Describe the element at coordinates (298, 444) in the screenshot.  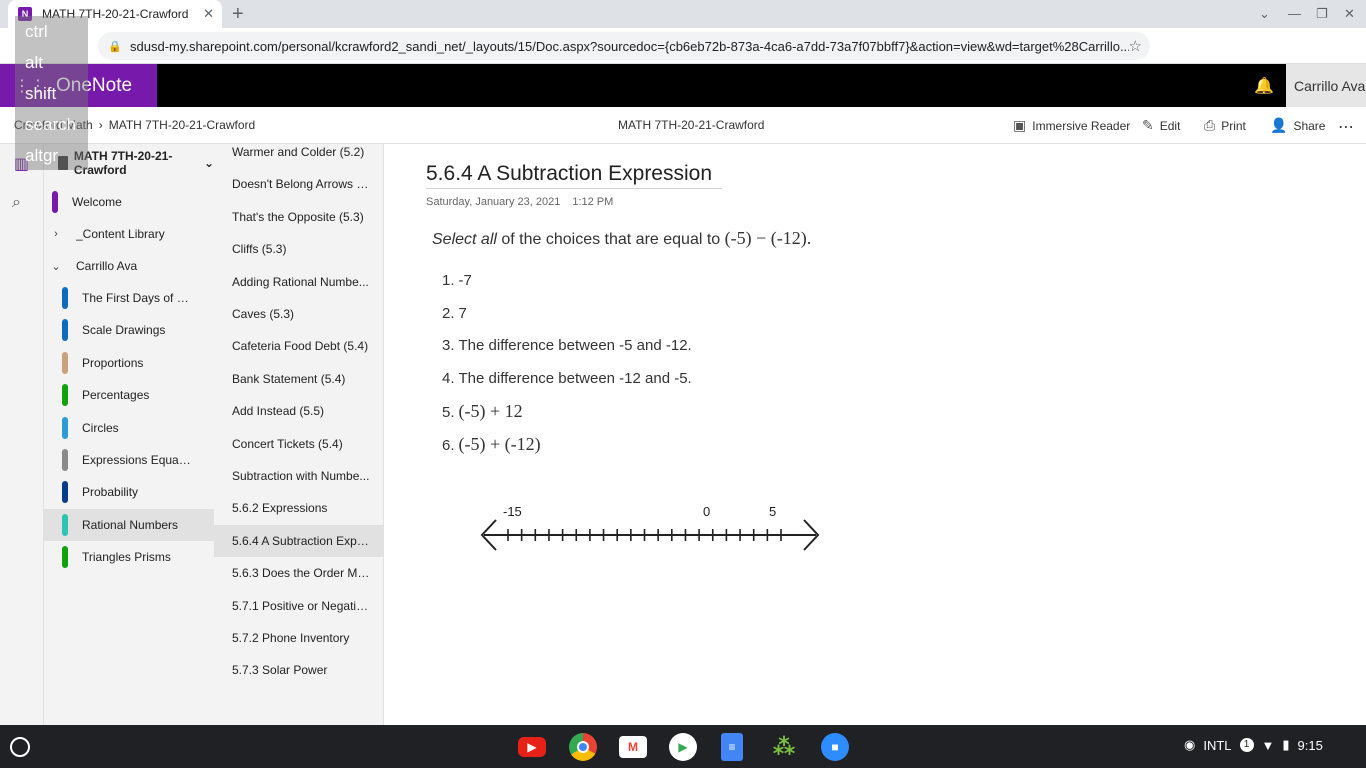
I see `page-item: Concert Tickets (5.4)` at that location.